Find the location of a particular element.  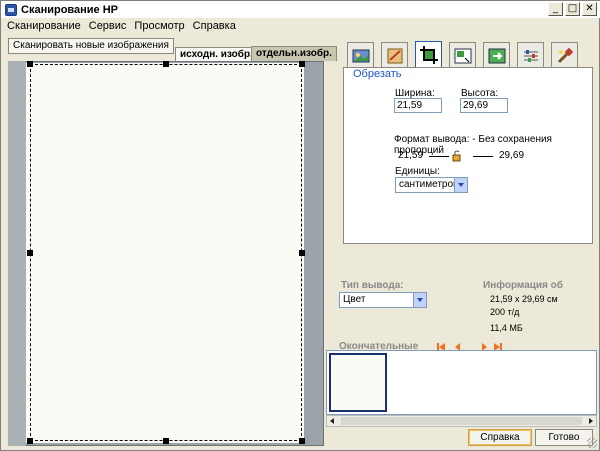

preview-margin is located at coordinates (17, 253).